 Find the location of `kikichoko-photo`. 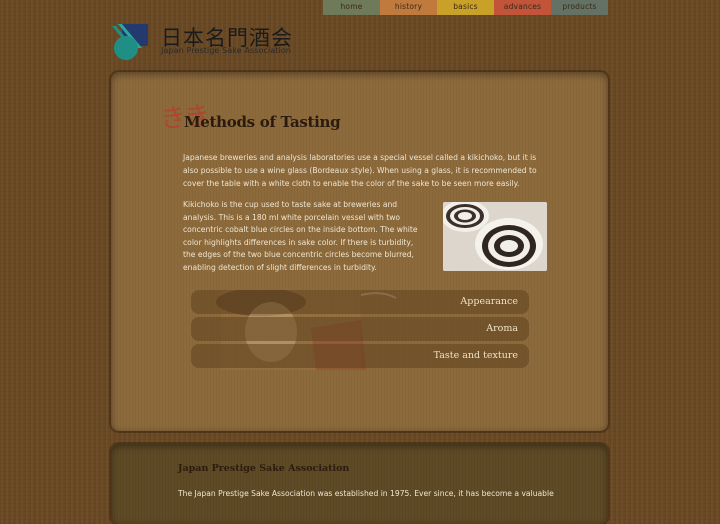

kikichoko-photo is located at coordinates (495, 236).